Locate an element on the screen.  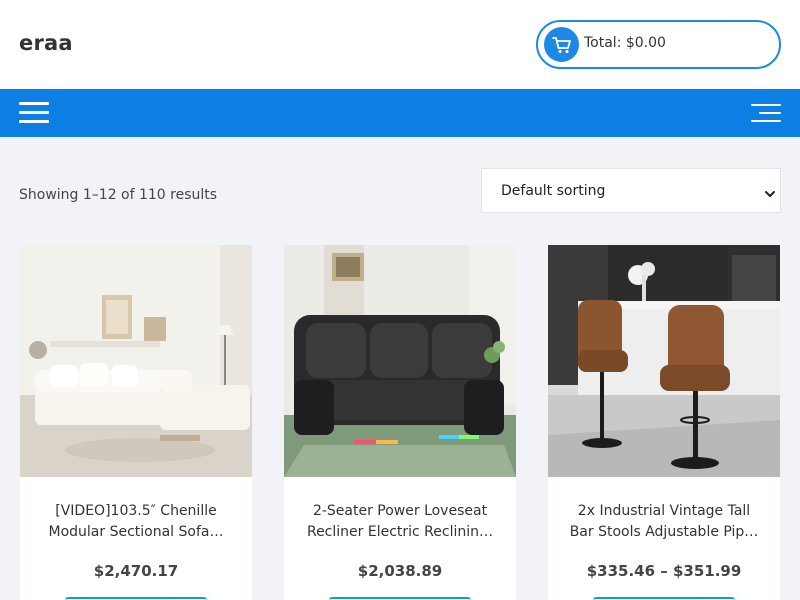
product-price: $2,038.89 is located at coordinates (400, 571).